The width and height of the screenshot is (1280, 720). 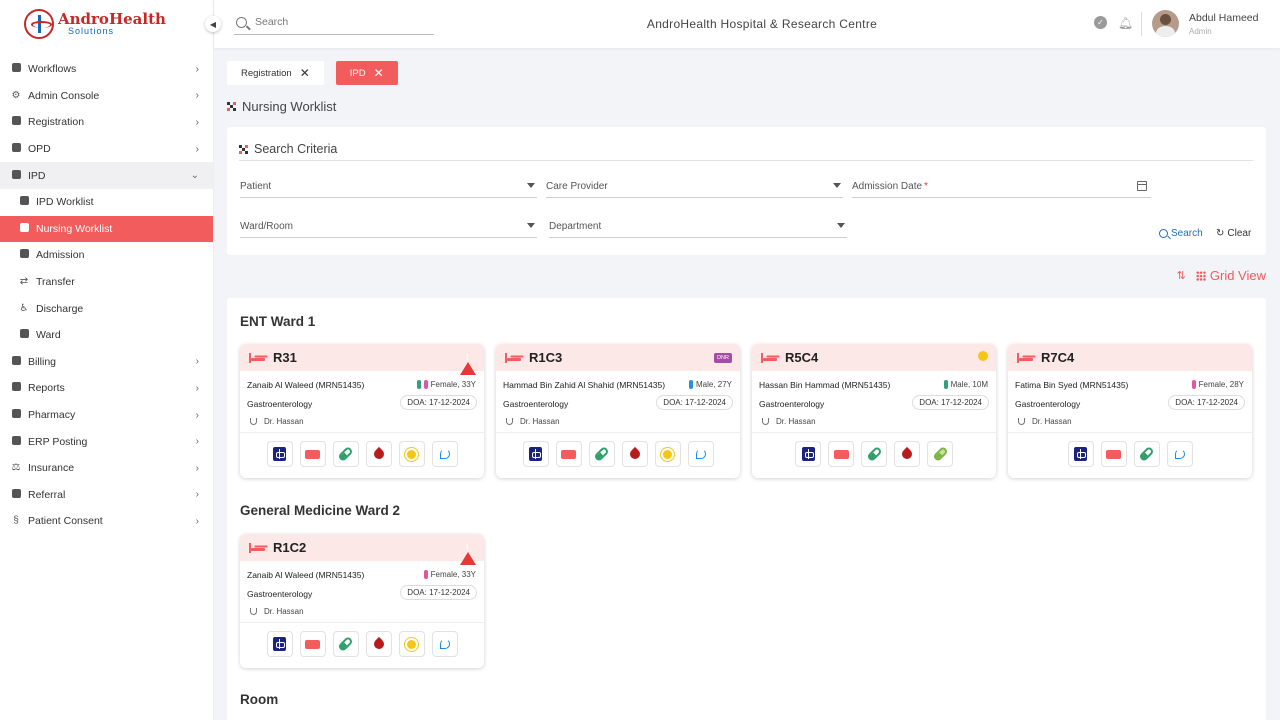 What do you see at coordinates (106, 229) in the screenshot?
I see `sidebar-item-nursing-worklist: Nursing Worklist` at bounding box center [106, 229].